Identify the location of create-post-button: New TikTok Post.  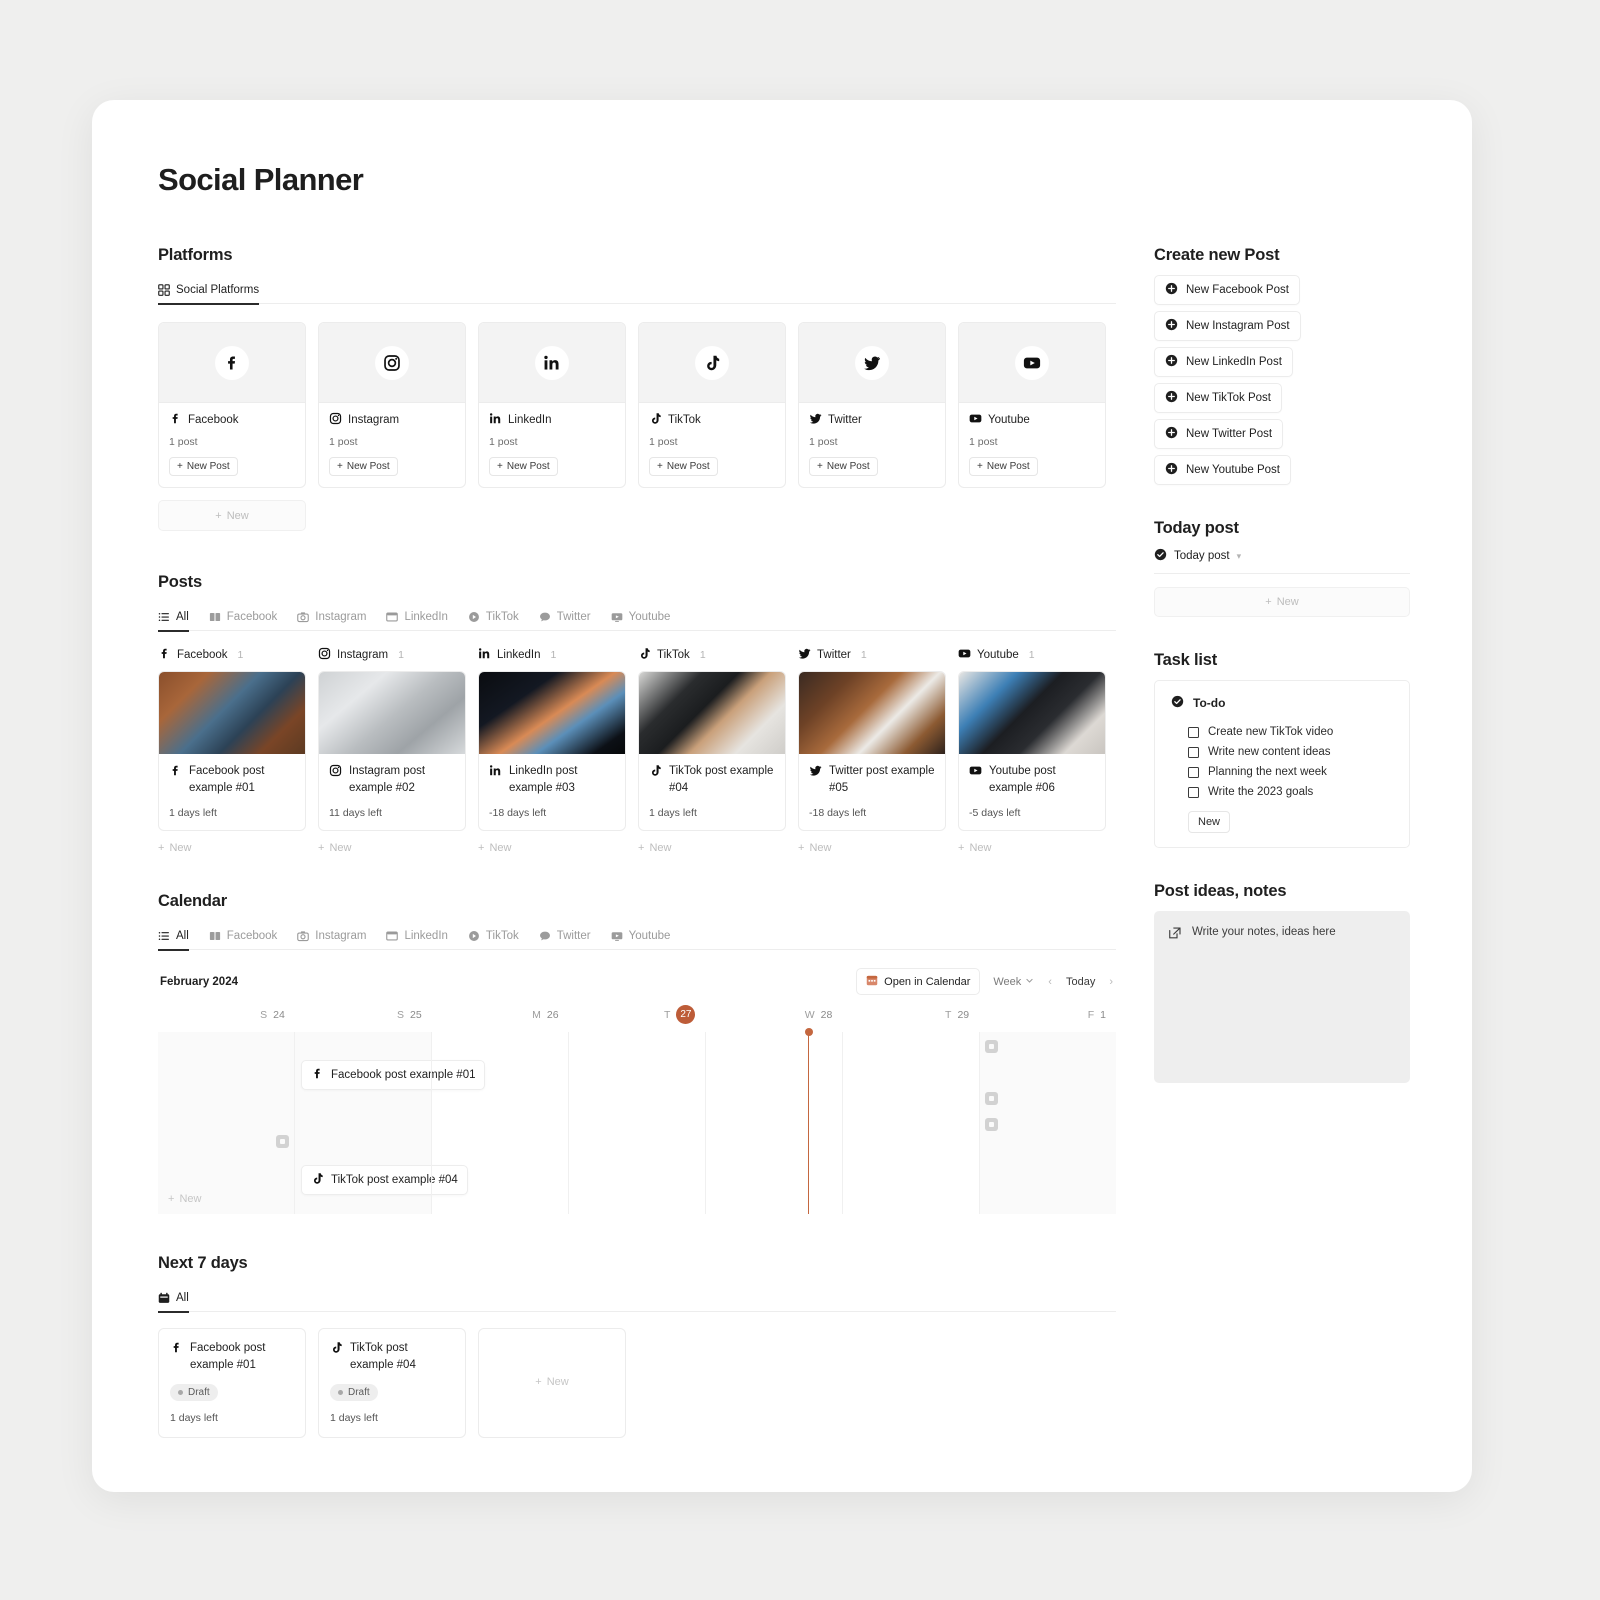
(1218, 398).